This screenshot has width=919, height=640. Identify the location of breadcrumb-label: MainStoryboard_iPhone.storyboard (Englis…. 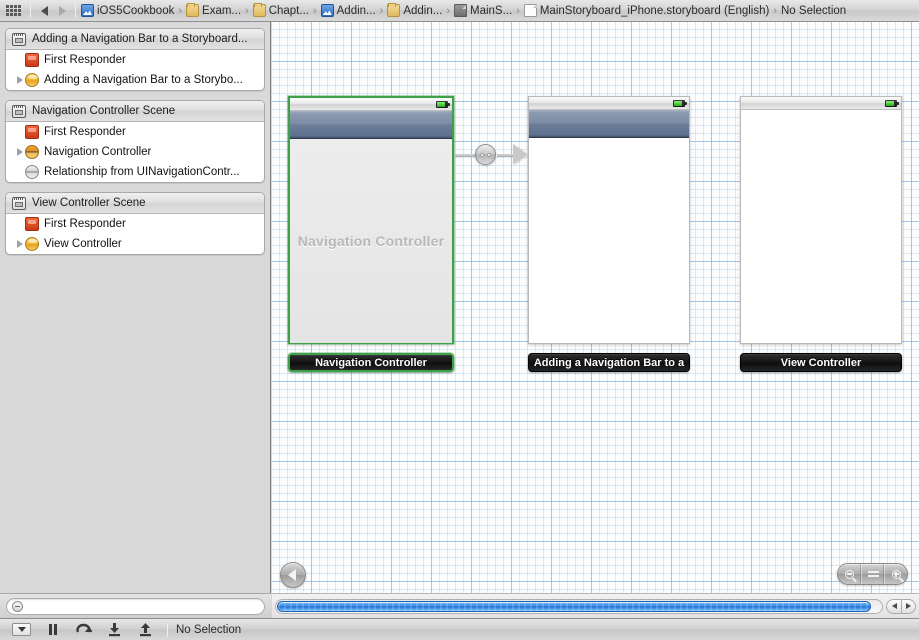
(654, 10).